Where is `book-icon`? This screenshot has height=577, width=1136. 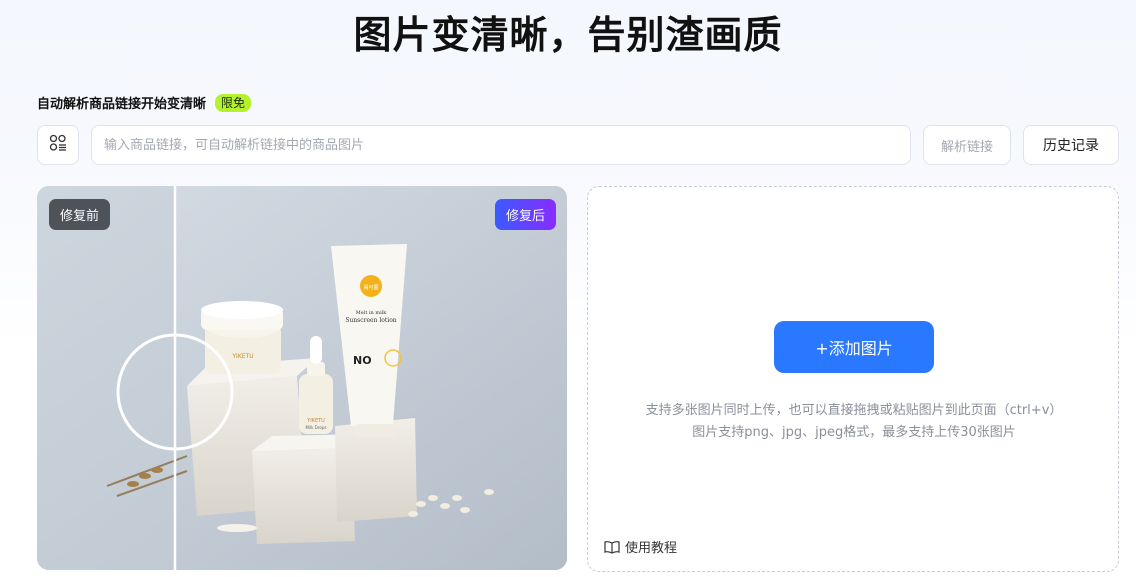
book-icon is located at coordinates (612, 547).